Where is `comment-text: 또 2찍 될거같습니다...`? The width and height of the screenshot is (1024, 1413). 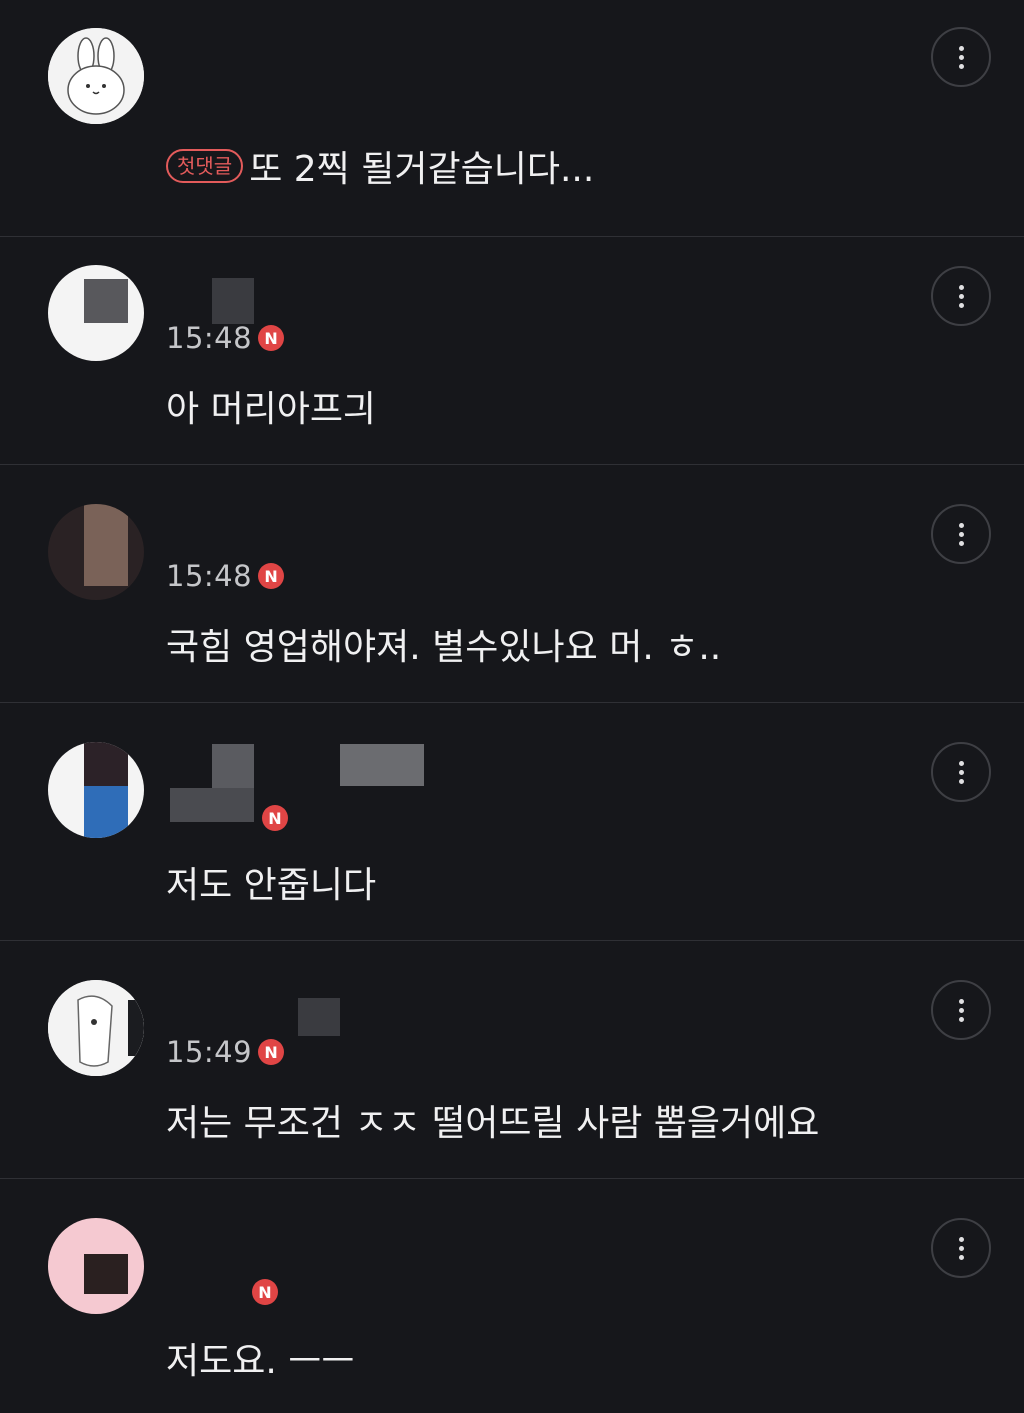
comment-text: 또 2찍 될거같습니다... is located at coordinates (422, 169).